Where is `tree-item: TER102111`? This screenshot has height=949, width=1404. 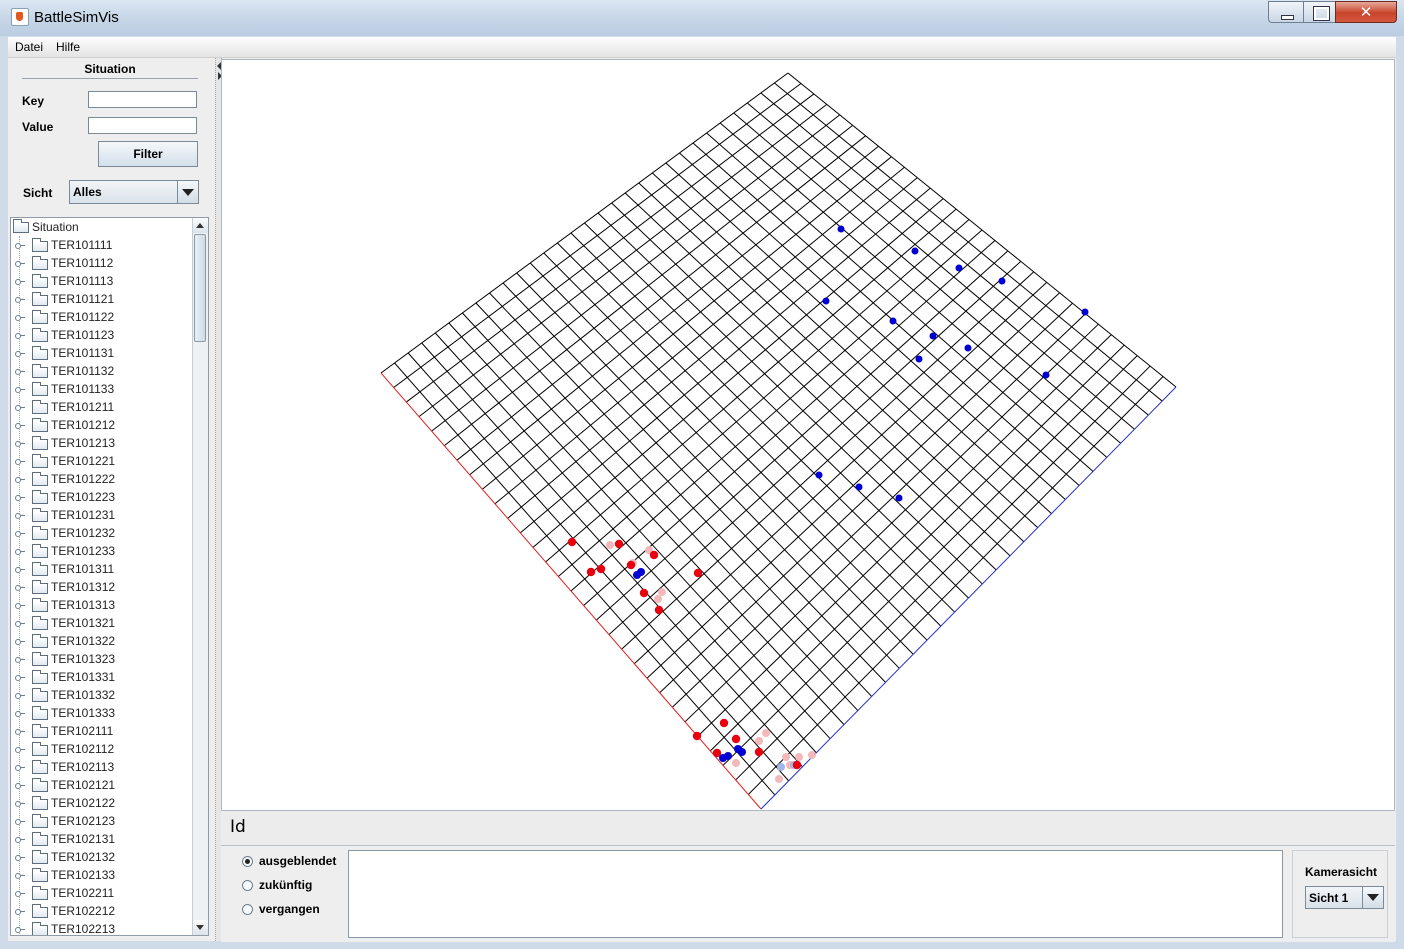
tree-item: TER102111 is located at coordinates (102, 731).